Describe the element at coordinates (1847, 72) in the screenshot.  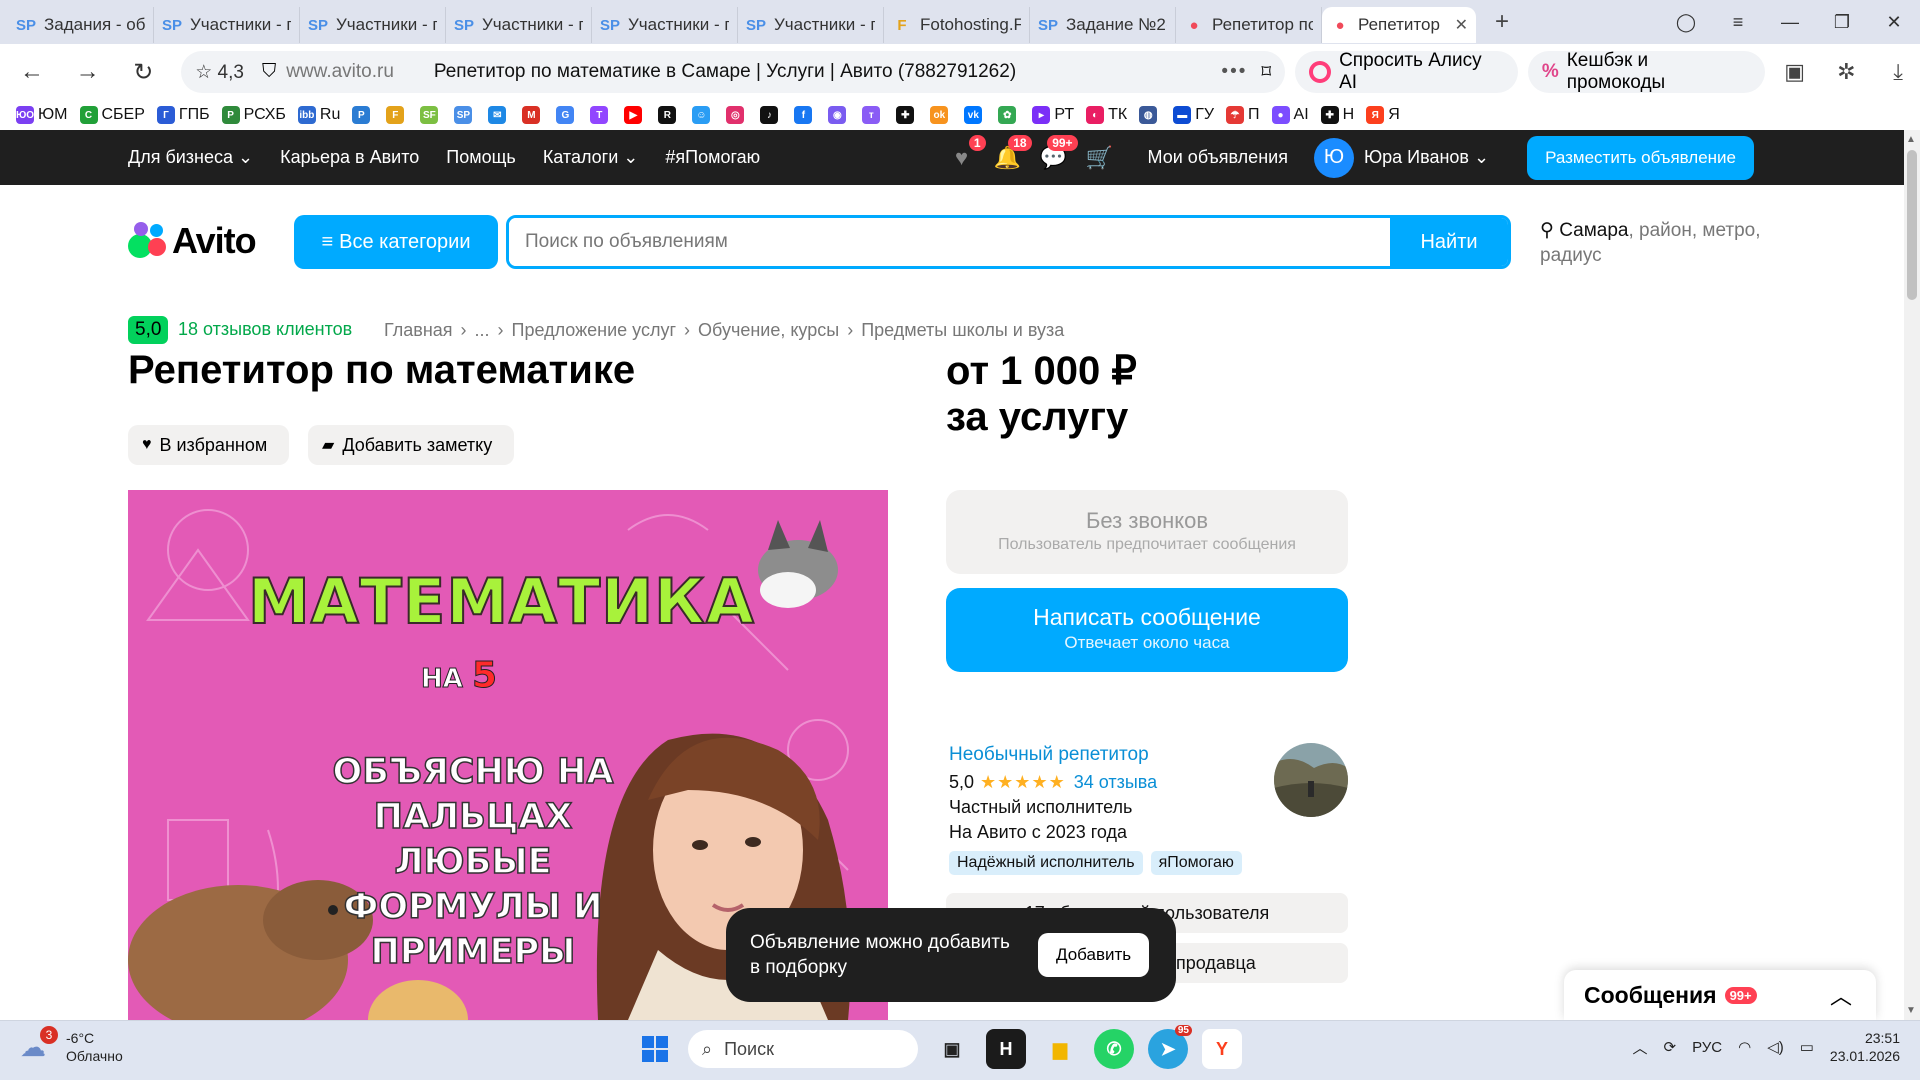
I see `extensions-icon: ✲` at that location.